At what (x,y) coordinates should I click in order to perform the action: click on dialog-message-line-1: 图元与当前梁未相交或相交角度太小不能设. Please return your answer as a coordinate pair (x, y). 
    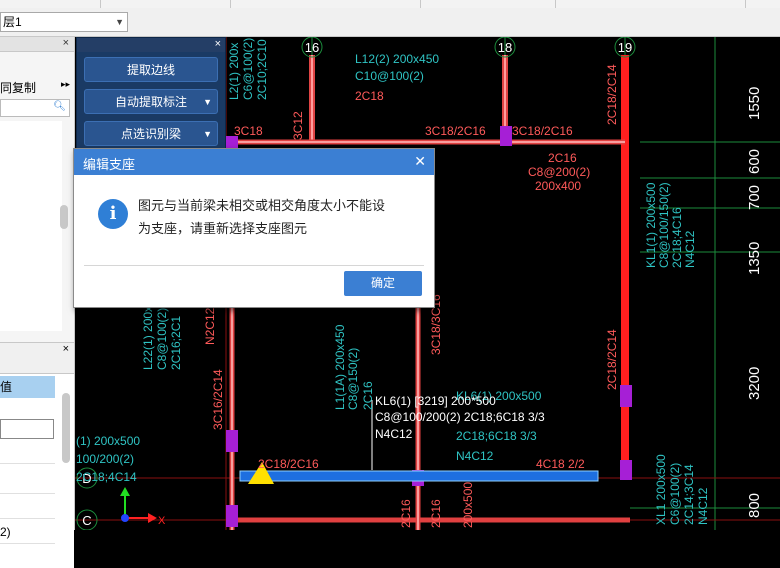
    Looking at the image, I should click on (262, 205).